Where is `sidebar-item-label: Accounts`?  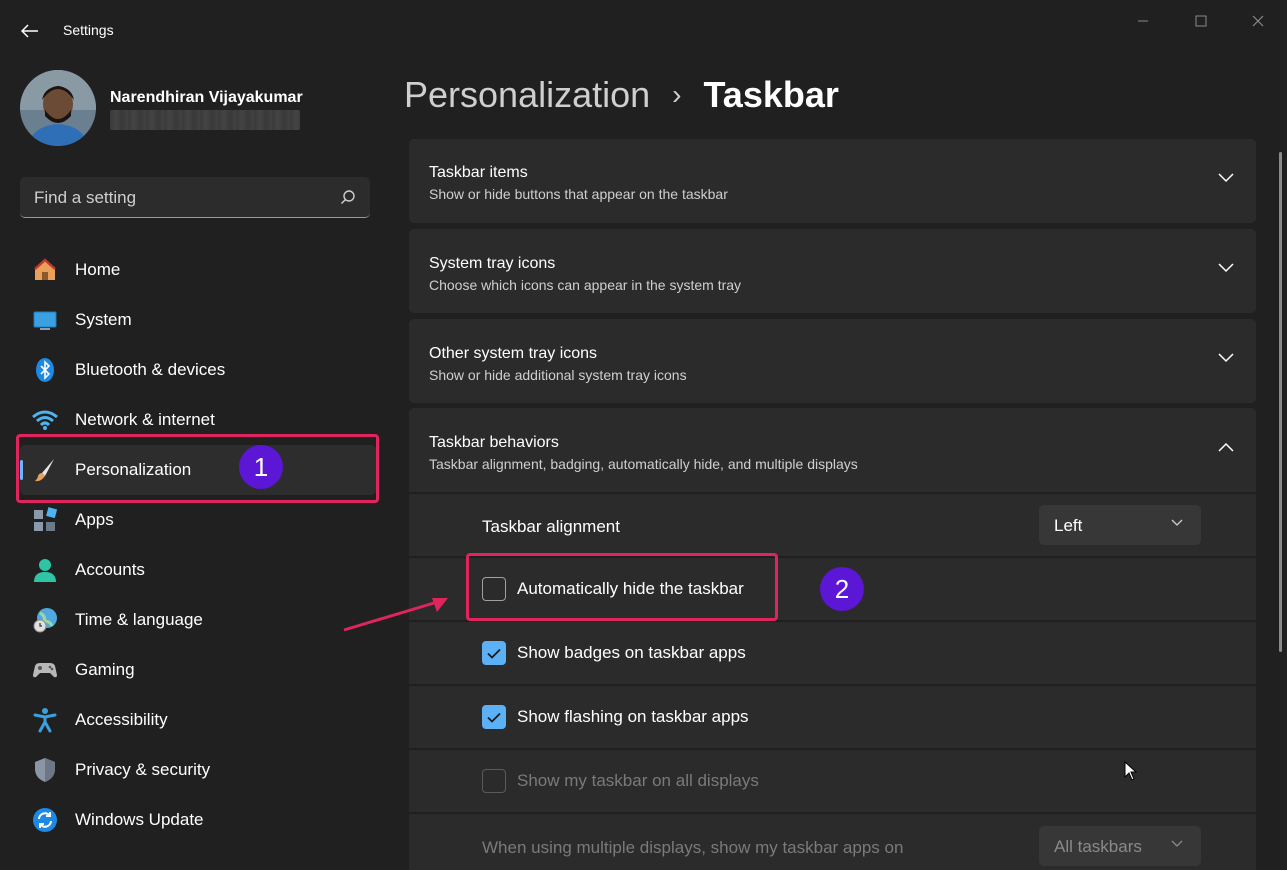
sidebar-item-label: Accounts is located at coordinates (110, 569).